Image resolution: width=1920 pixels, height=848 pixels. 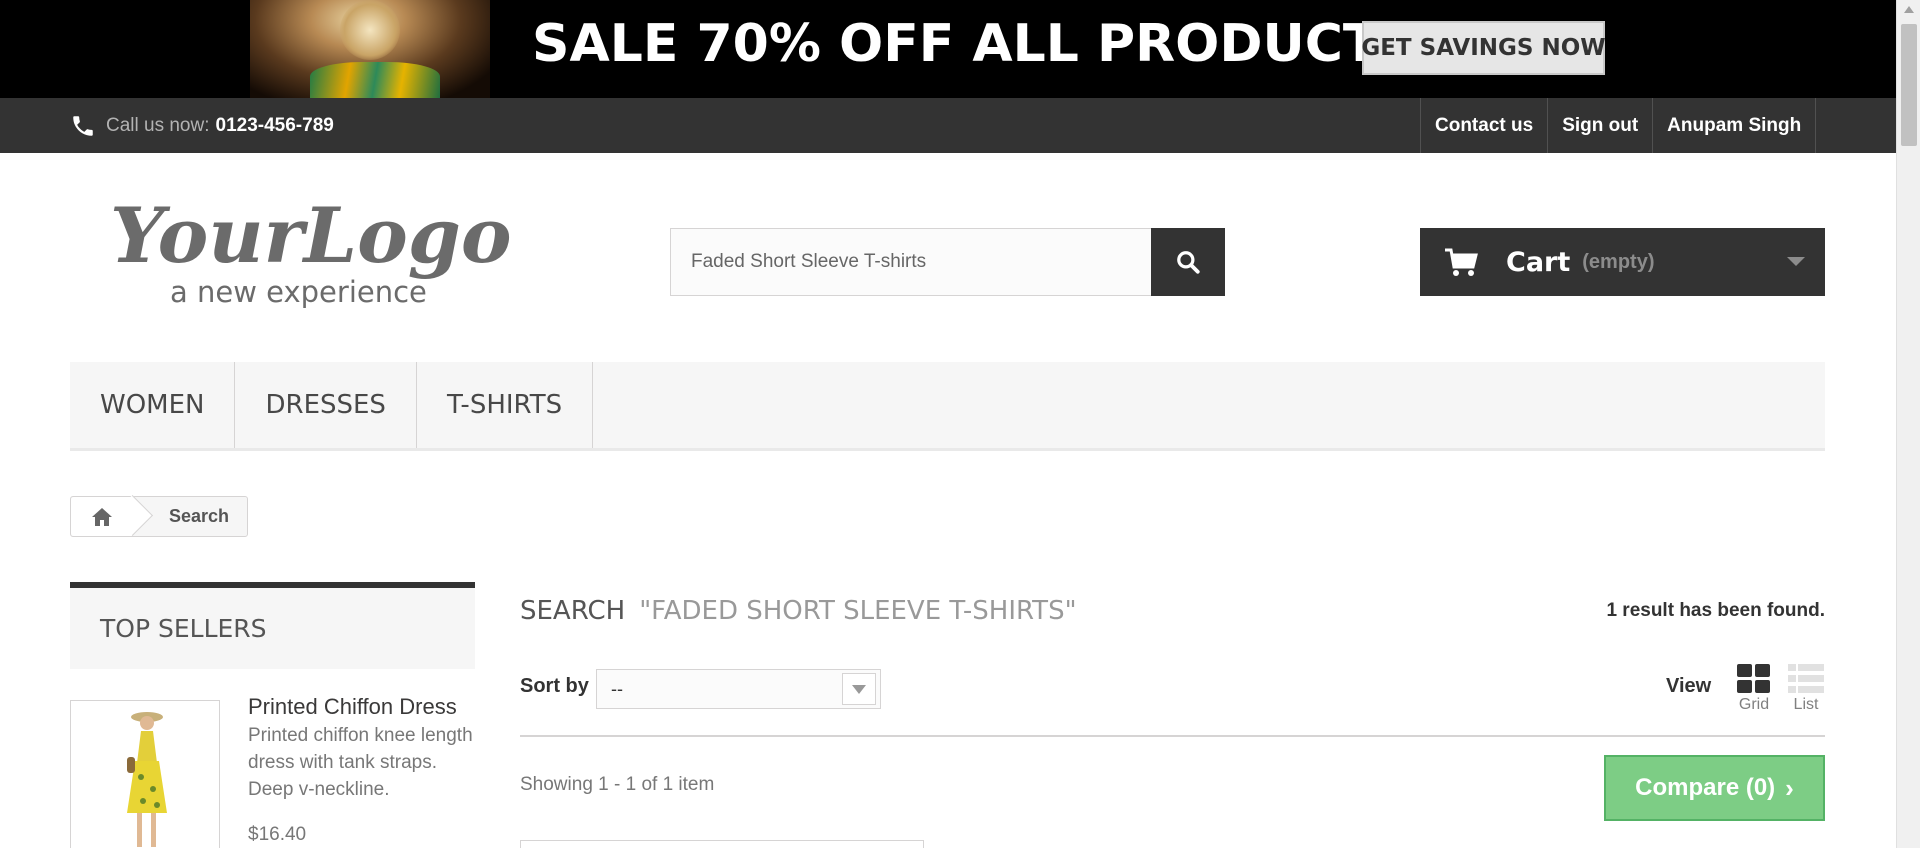 What do you see at coordinates (617, 784) in the screenshot?
I see `showing-count: Showing 1 - 1 of 1 item` at bounding box center [617, 784].